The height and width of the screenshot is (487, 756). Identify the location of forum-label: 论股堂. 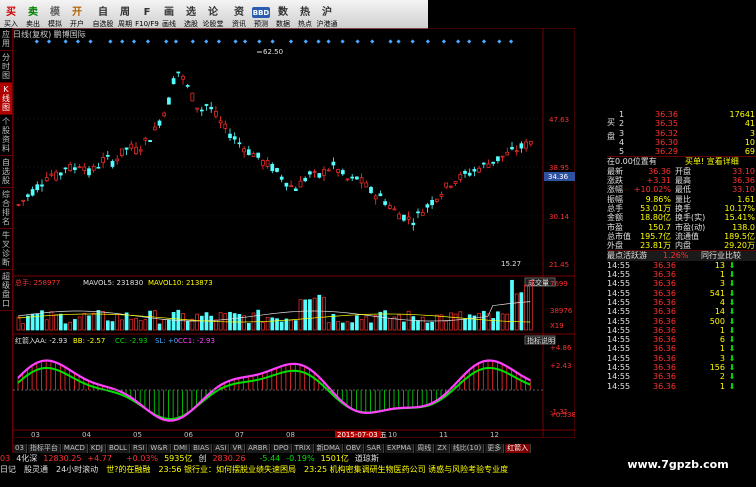
(213, 24).